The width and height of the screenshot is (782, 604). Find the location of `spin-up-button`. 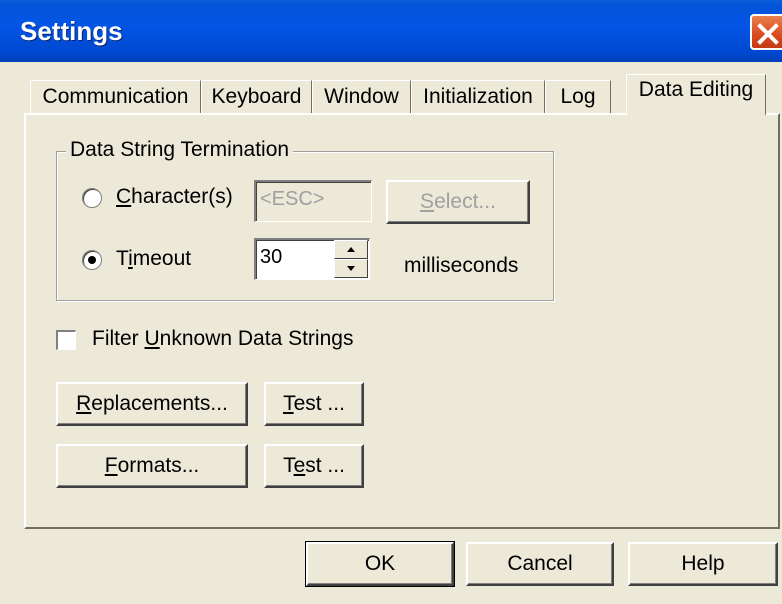

spin-up-button is located at coordinates (351, 249).